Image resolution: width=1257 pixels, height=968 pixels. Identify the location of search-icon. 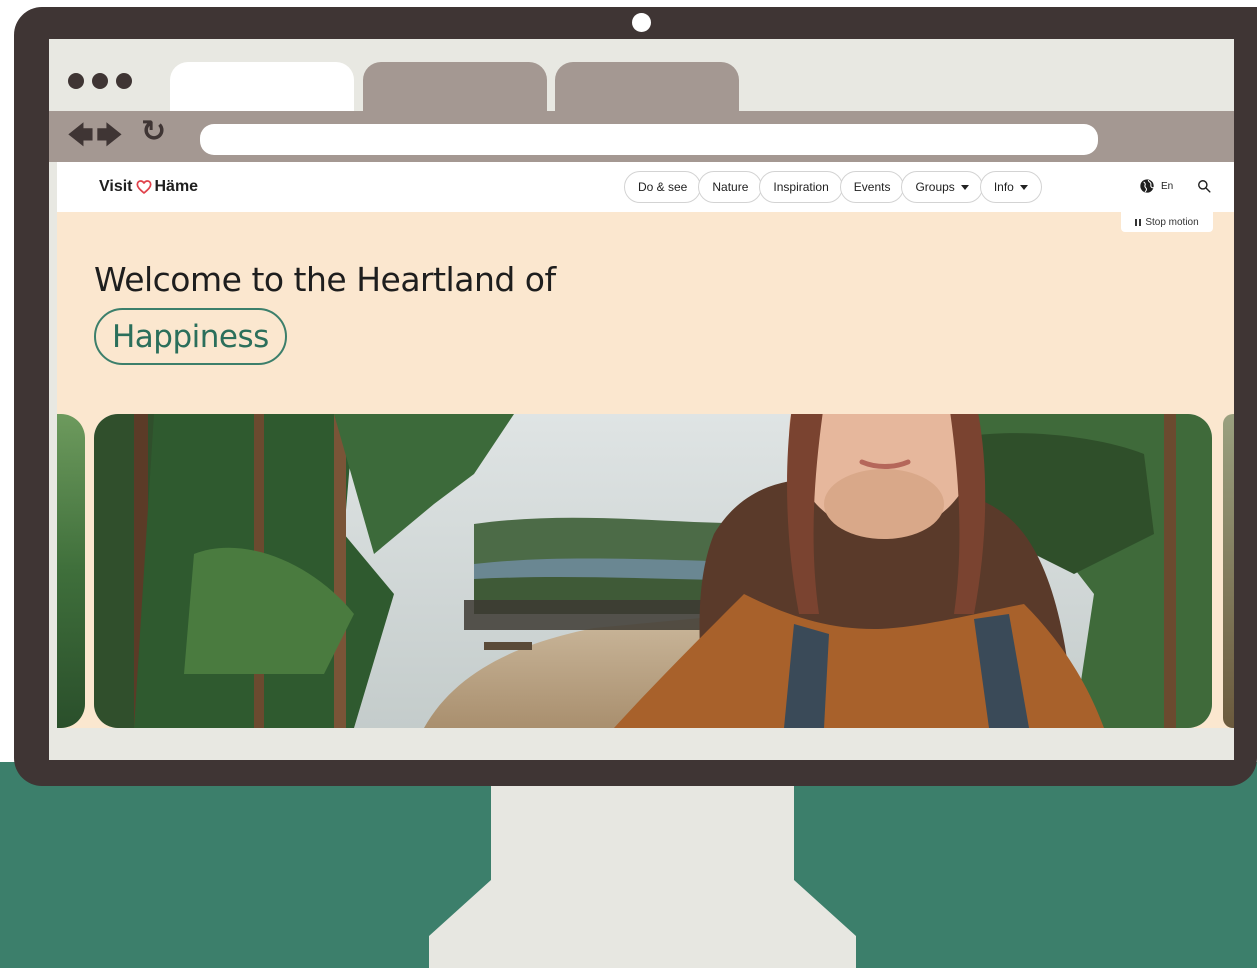
(1204, 186).